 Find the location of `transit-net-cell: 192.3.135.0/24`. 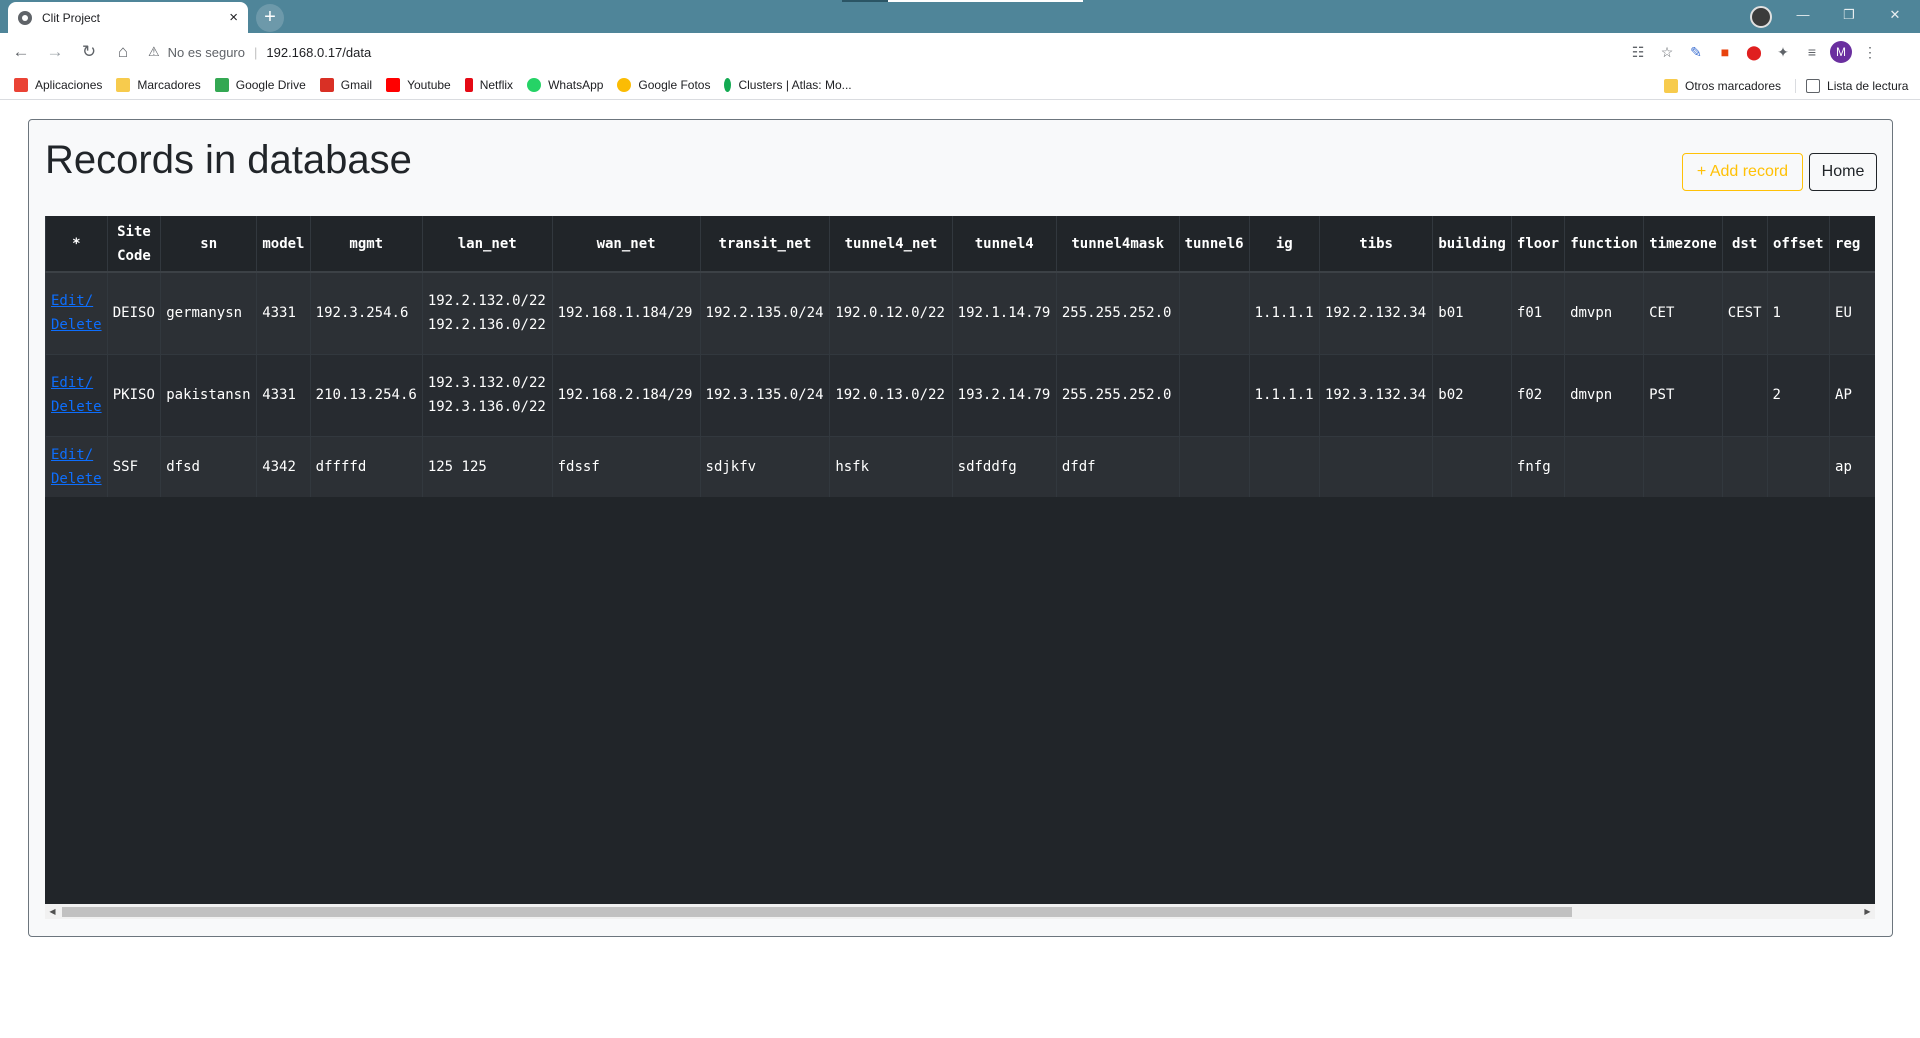

transit-net-cell: 192.3.135.0/24 is located at coordinates (764, 394).